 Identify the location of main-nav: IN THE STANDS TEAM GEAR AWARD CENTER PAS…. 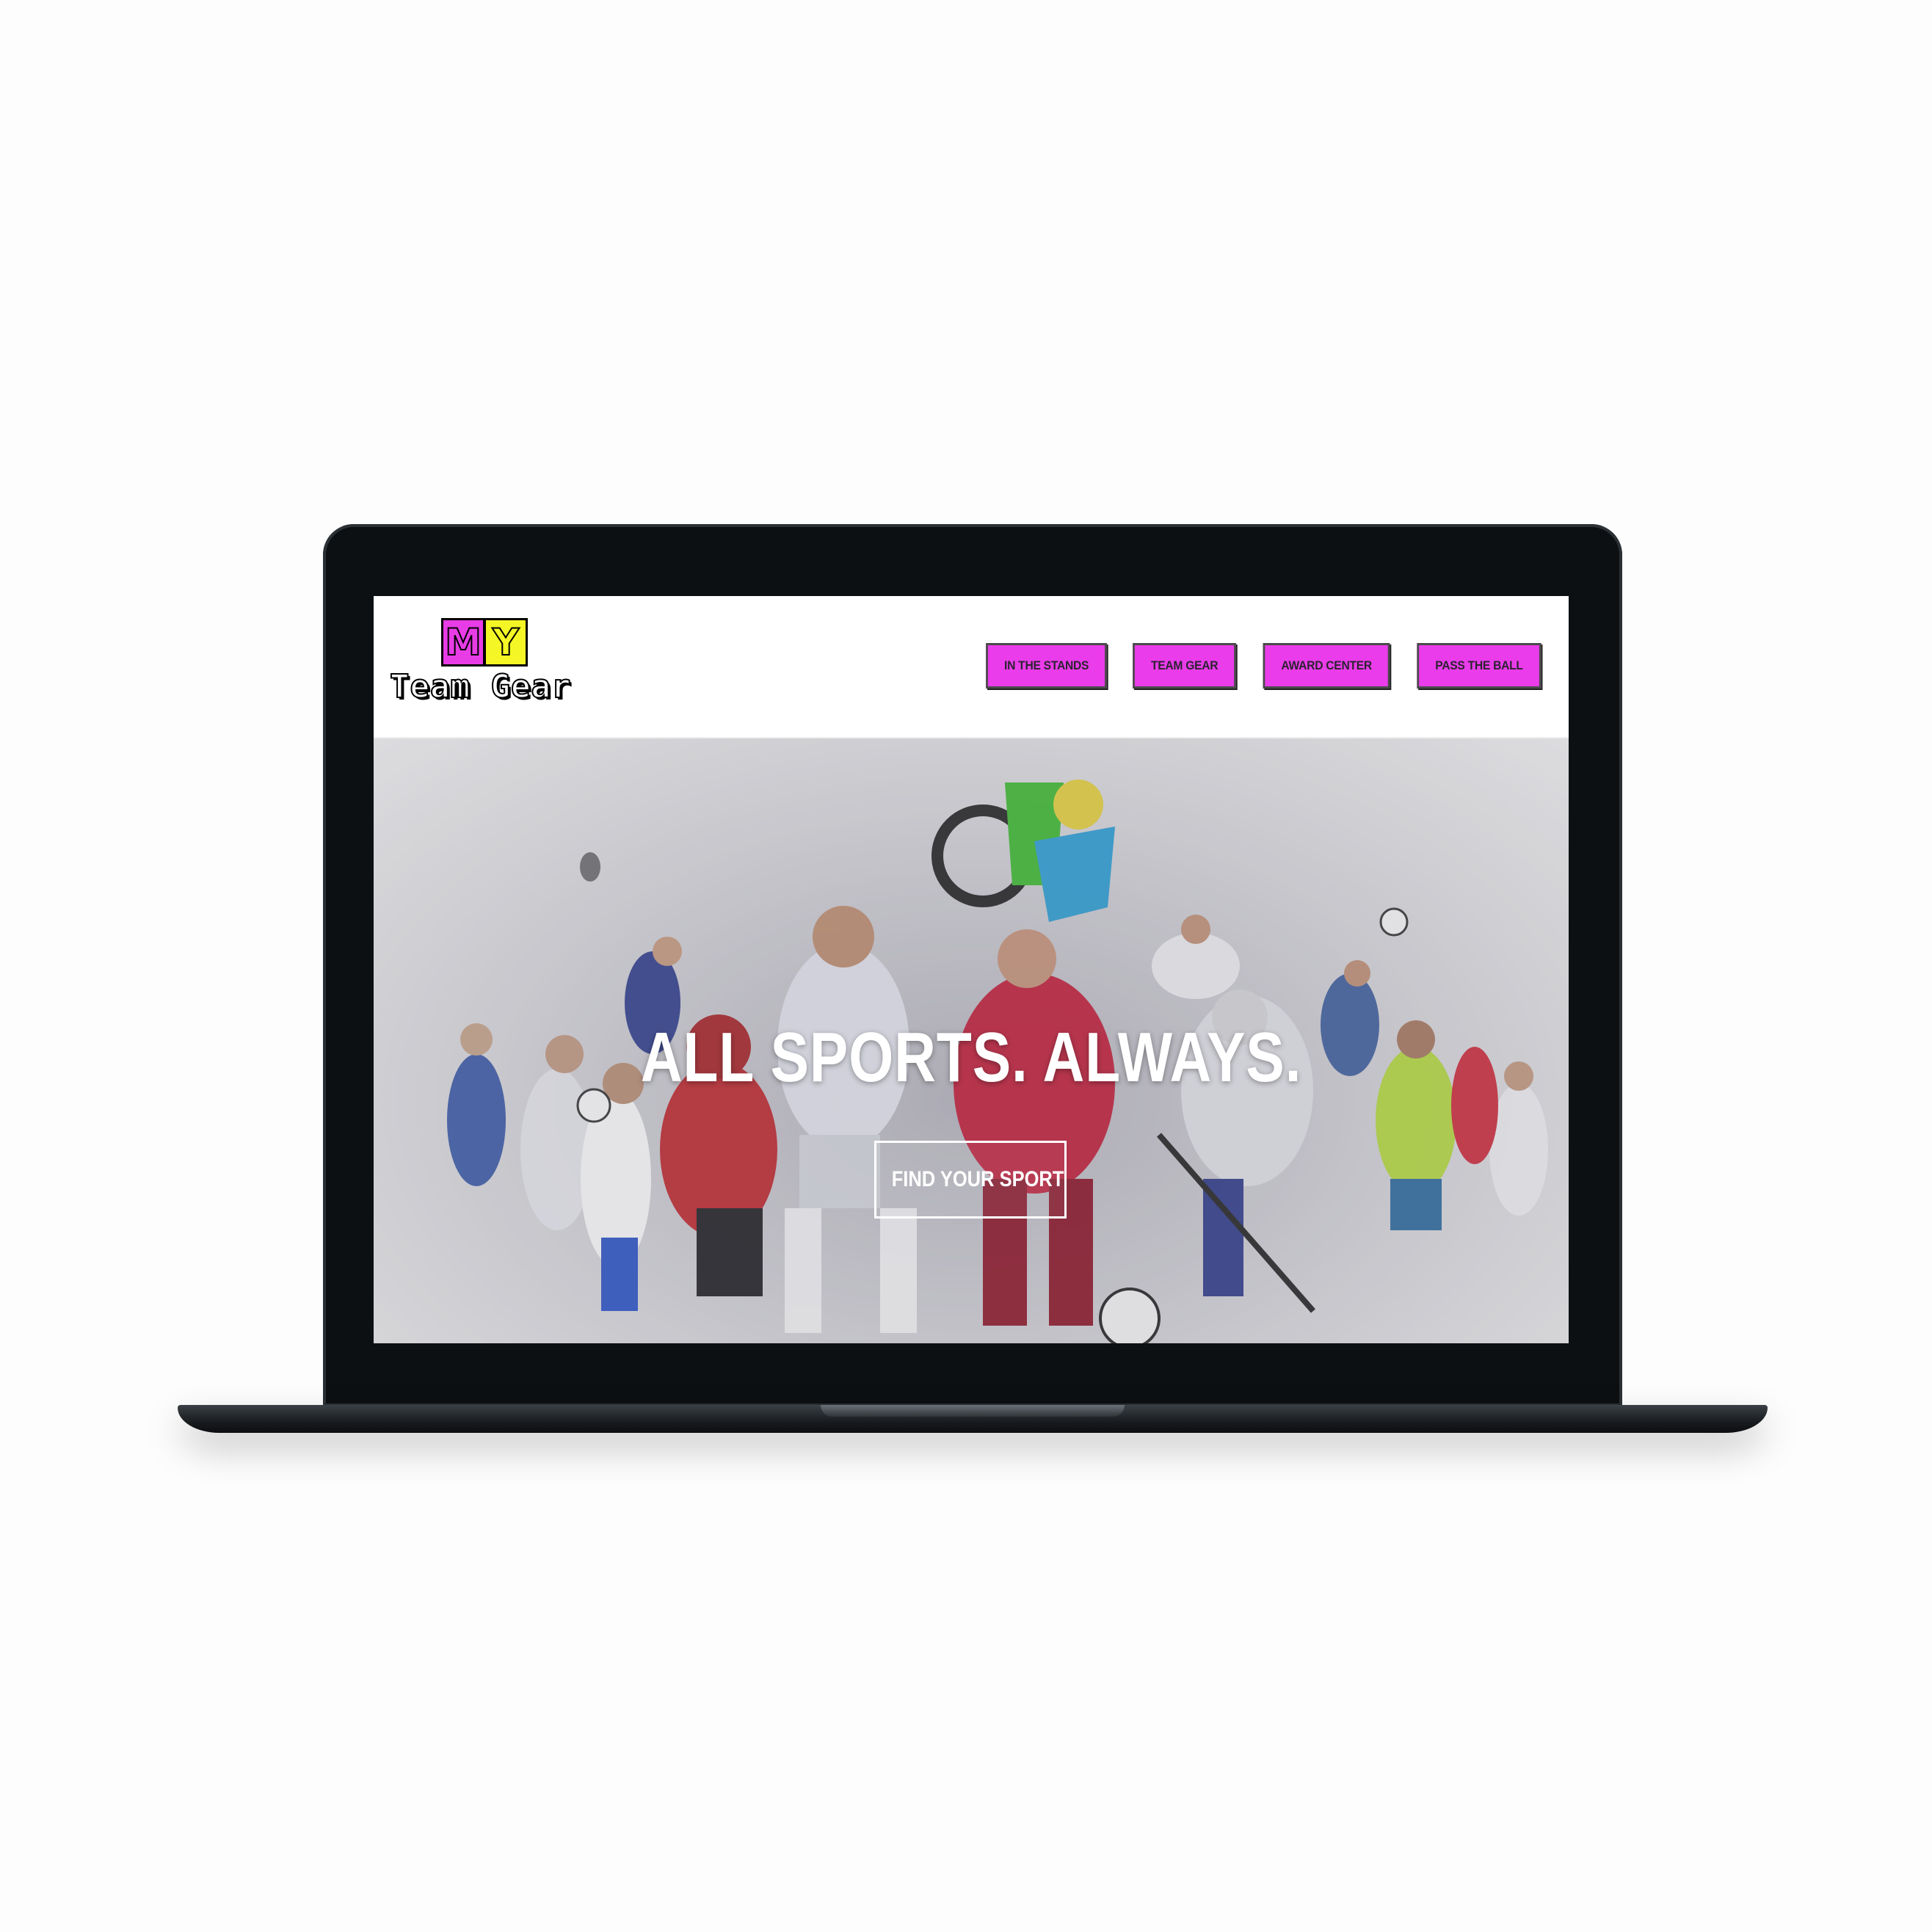
(1264, 666).